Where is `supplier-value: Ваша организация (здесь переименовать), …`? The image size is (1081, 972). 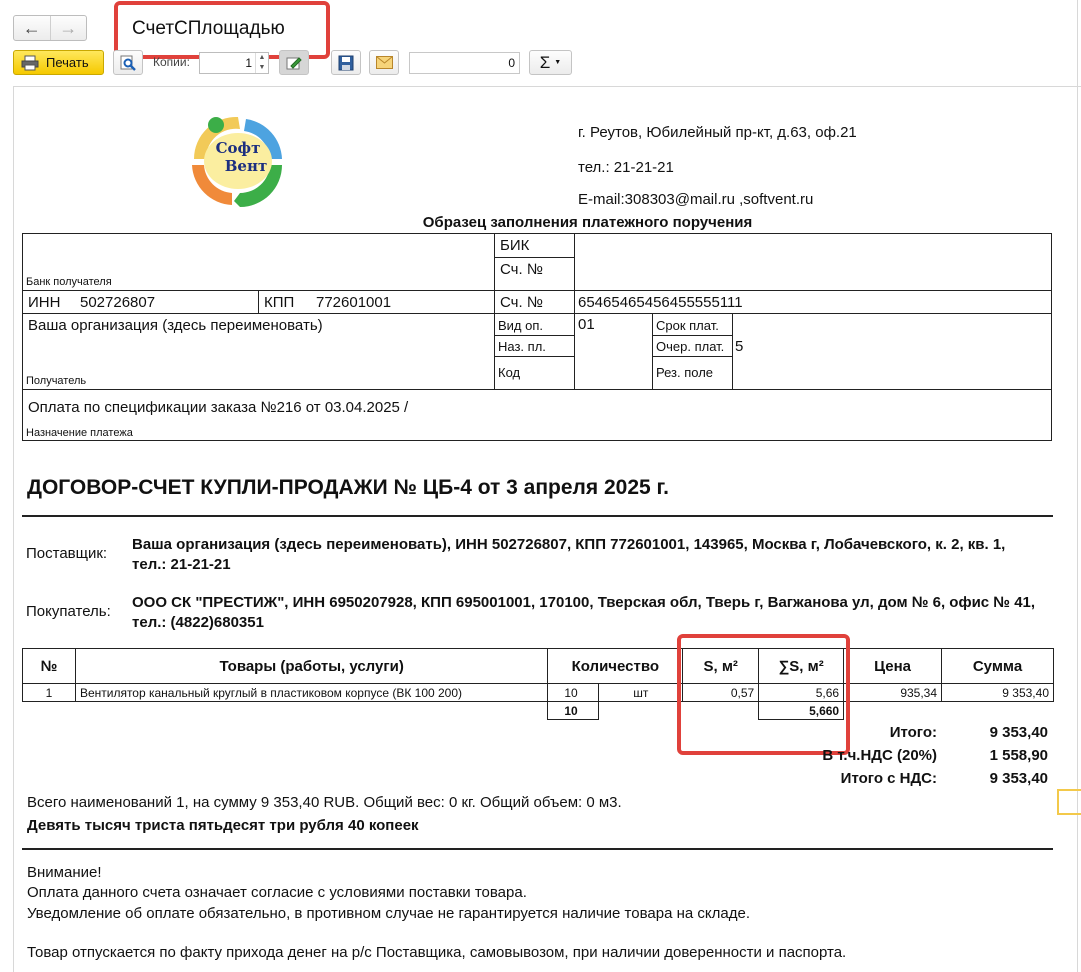
supplier-value: Ваша организация (здесь переименовать), … is located at coordinates (569, 554).